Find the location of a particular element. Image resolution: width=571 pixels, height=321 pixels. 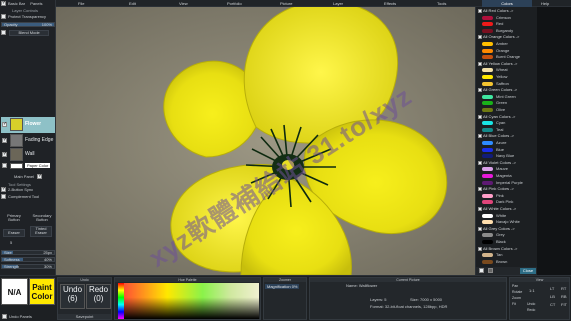

color-group-header: All Yellow Colors -> is located at coordinates (497, 64).